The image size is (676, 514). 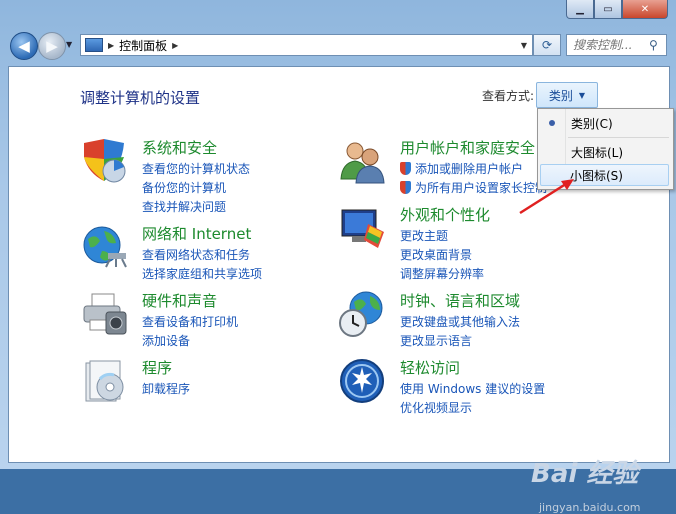 I want to click on control-panel-icon, so click(x=94, y=45).